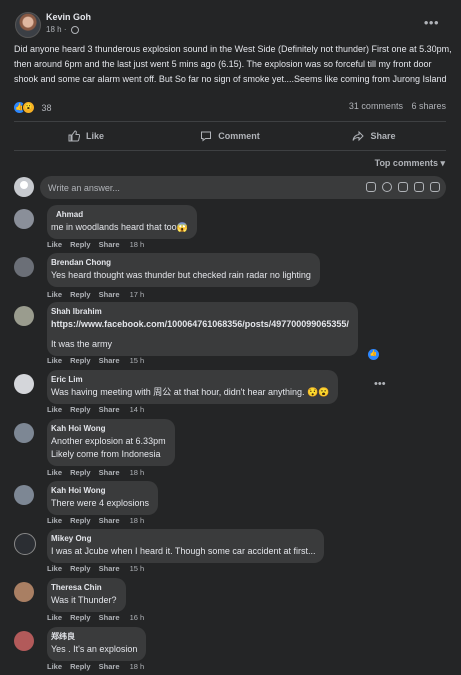 The width and height of the screenshot is (461, 675). I want to click on comment-text: Likely come from Indonesia, so click(106, 454).